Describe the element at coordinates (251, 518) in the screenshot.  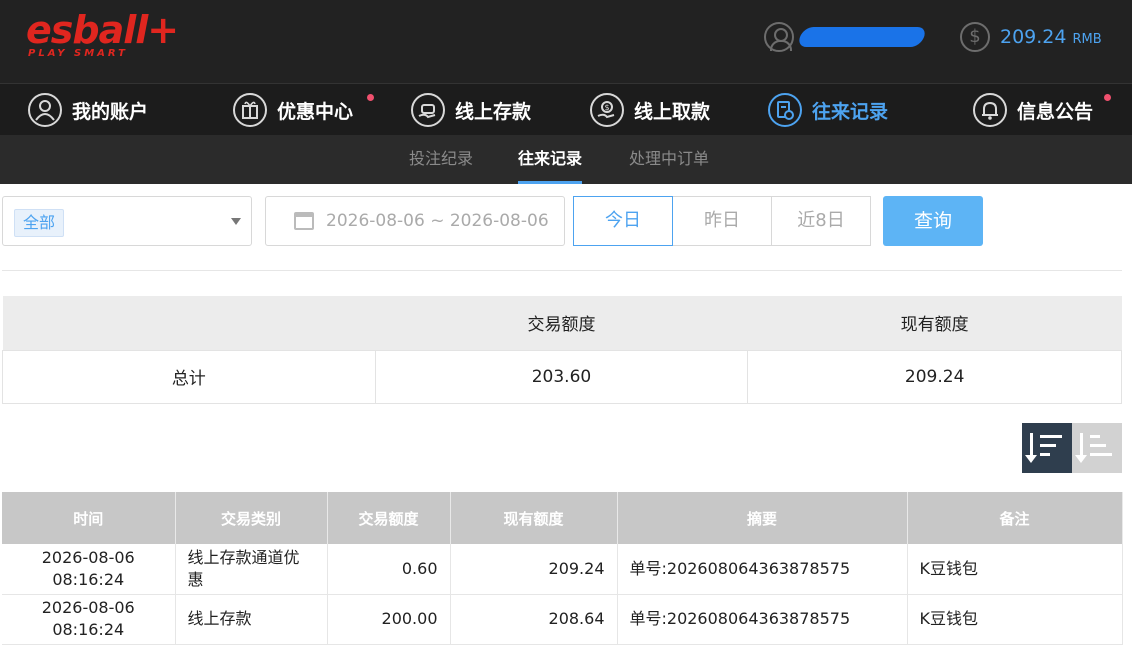
I see `column-header-type: 交易类别` at that location.